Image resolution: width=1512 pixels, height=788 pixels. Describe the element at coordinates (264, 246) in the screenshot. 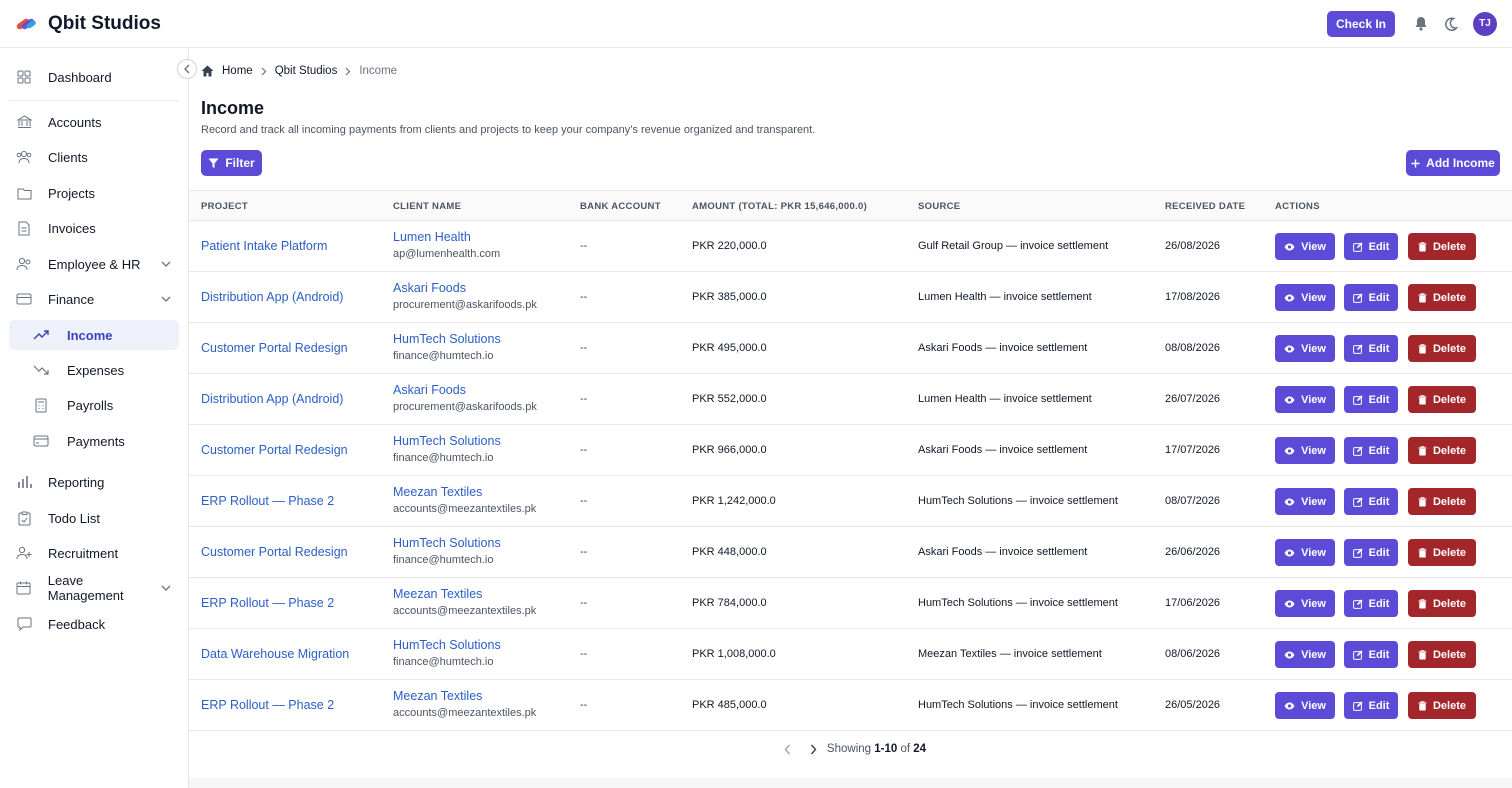

I see `project-link: Patient Intake Platform` at that location.